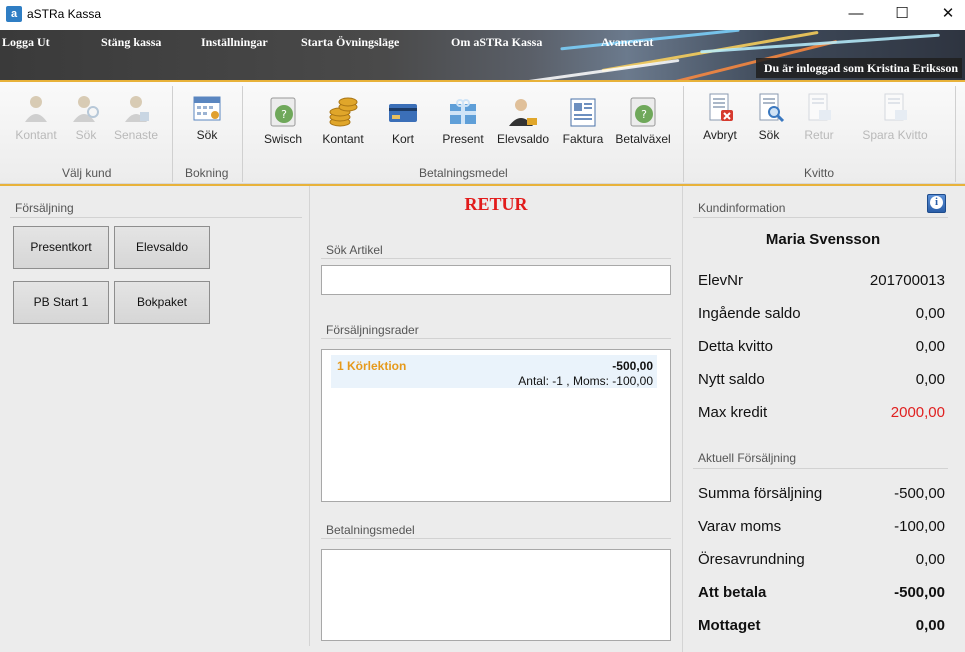 The width and height of the screenshot is (965, 652). I want to click on sales-title: Försäljning, so click(44, 208).